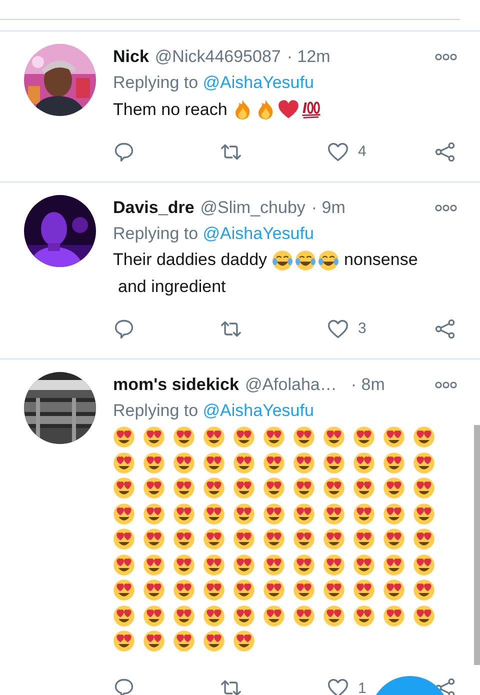 This screenshot has width=480, height=695. I want to click on tweet-text: nonsense, so click(381, 260).